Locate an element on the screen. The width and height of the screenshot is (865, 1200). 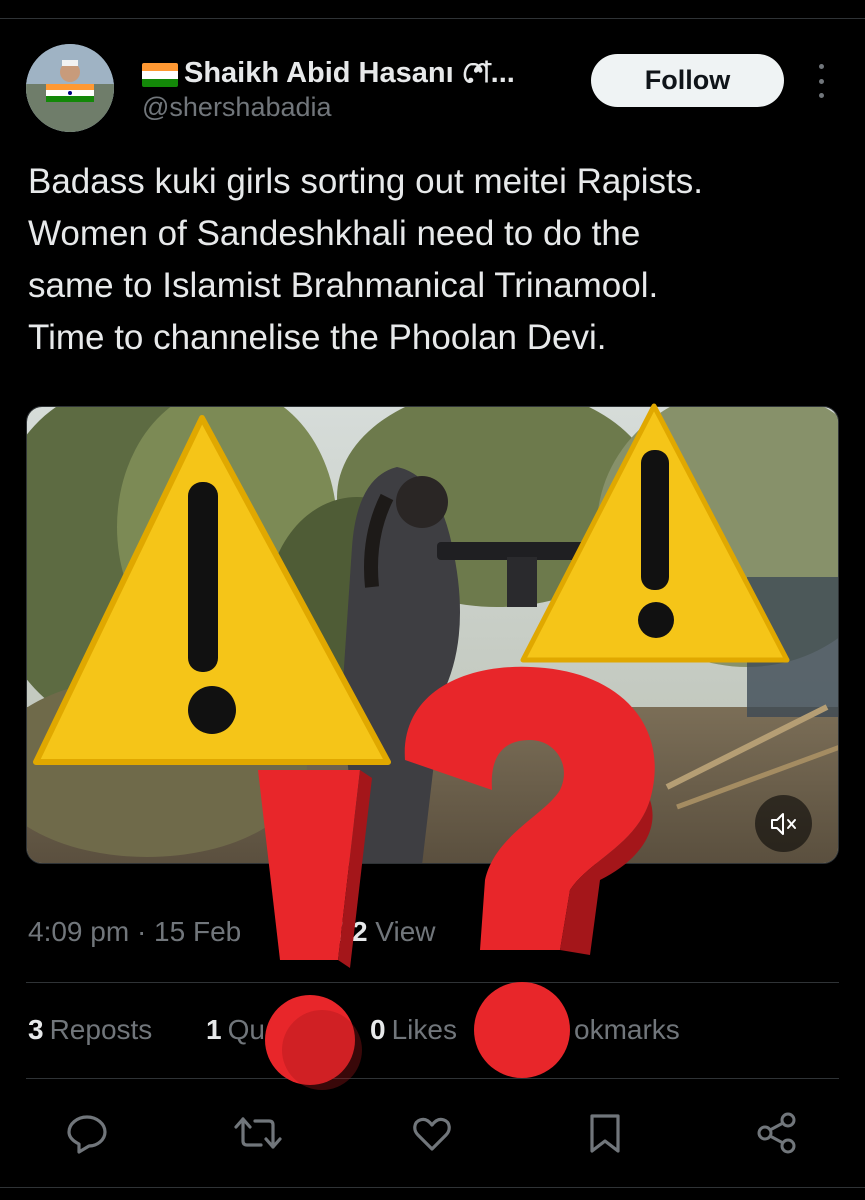
bookmarks-label: okmarks is located at coordinates (627, 1029).